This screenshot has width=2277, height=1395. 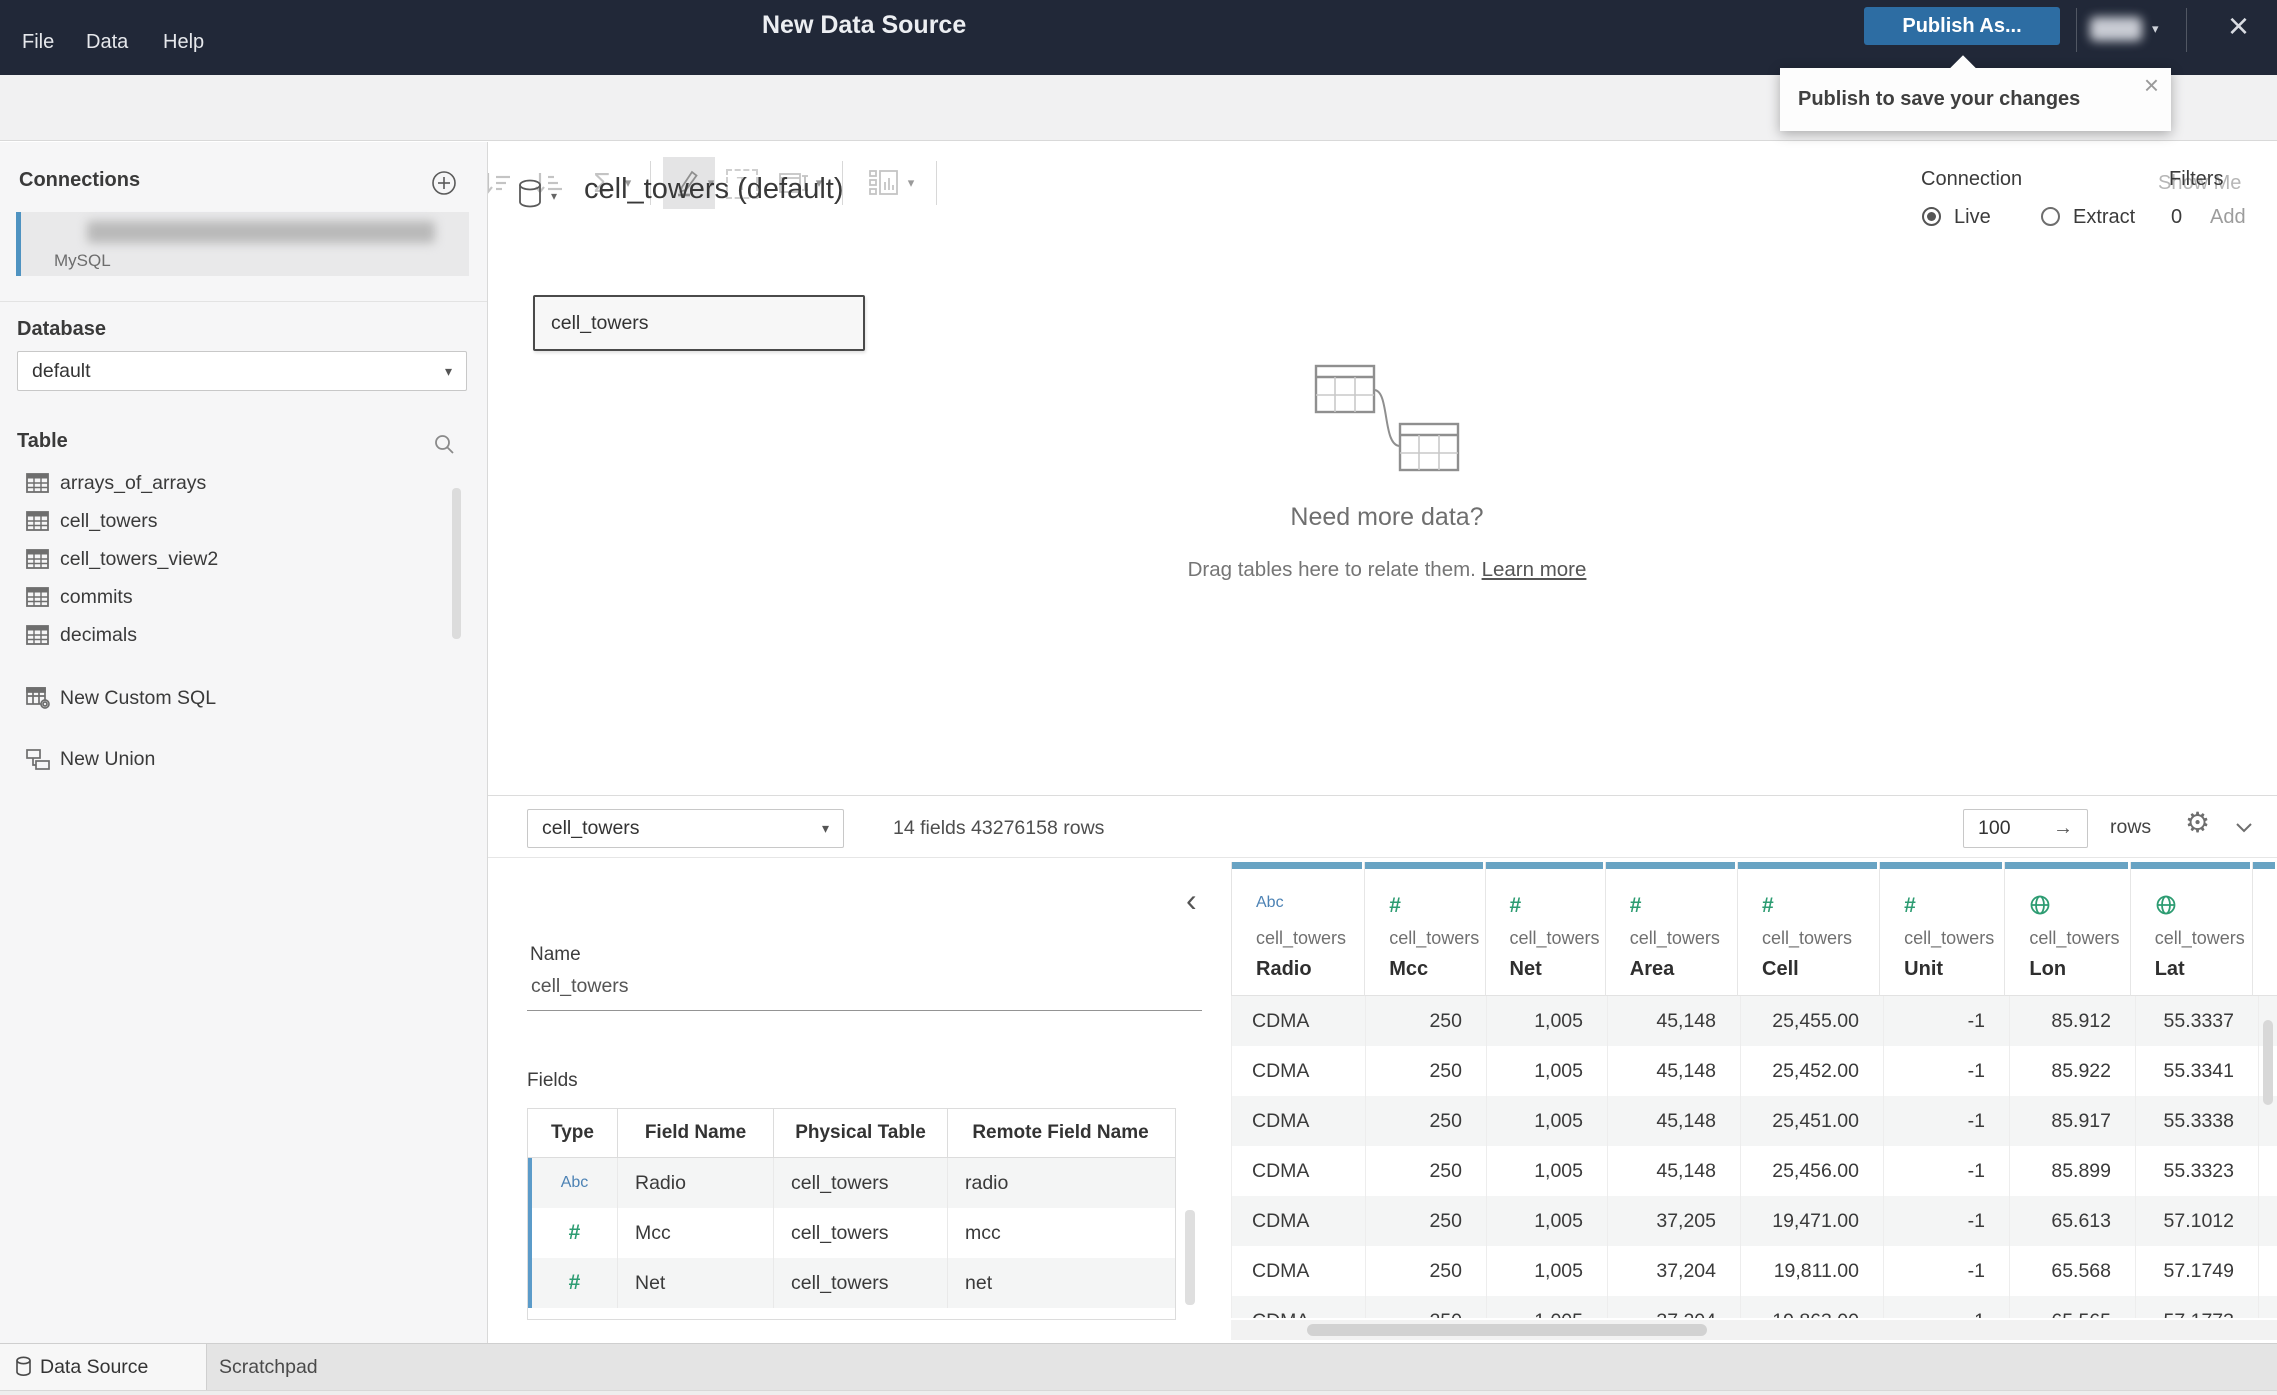 What do you see at coordinates (2104, 217) in the screenshot?
I see `extract-label: Extract` at bounding box center [2104, 217].